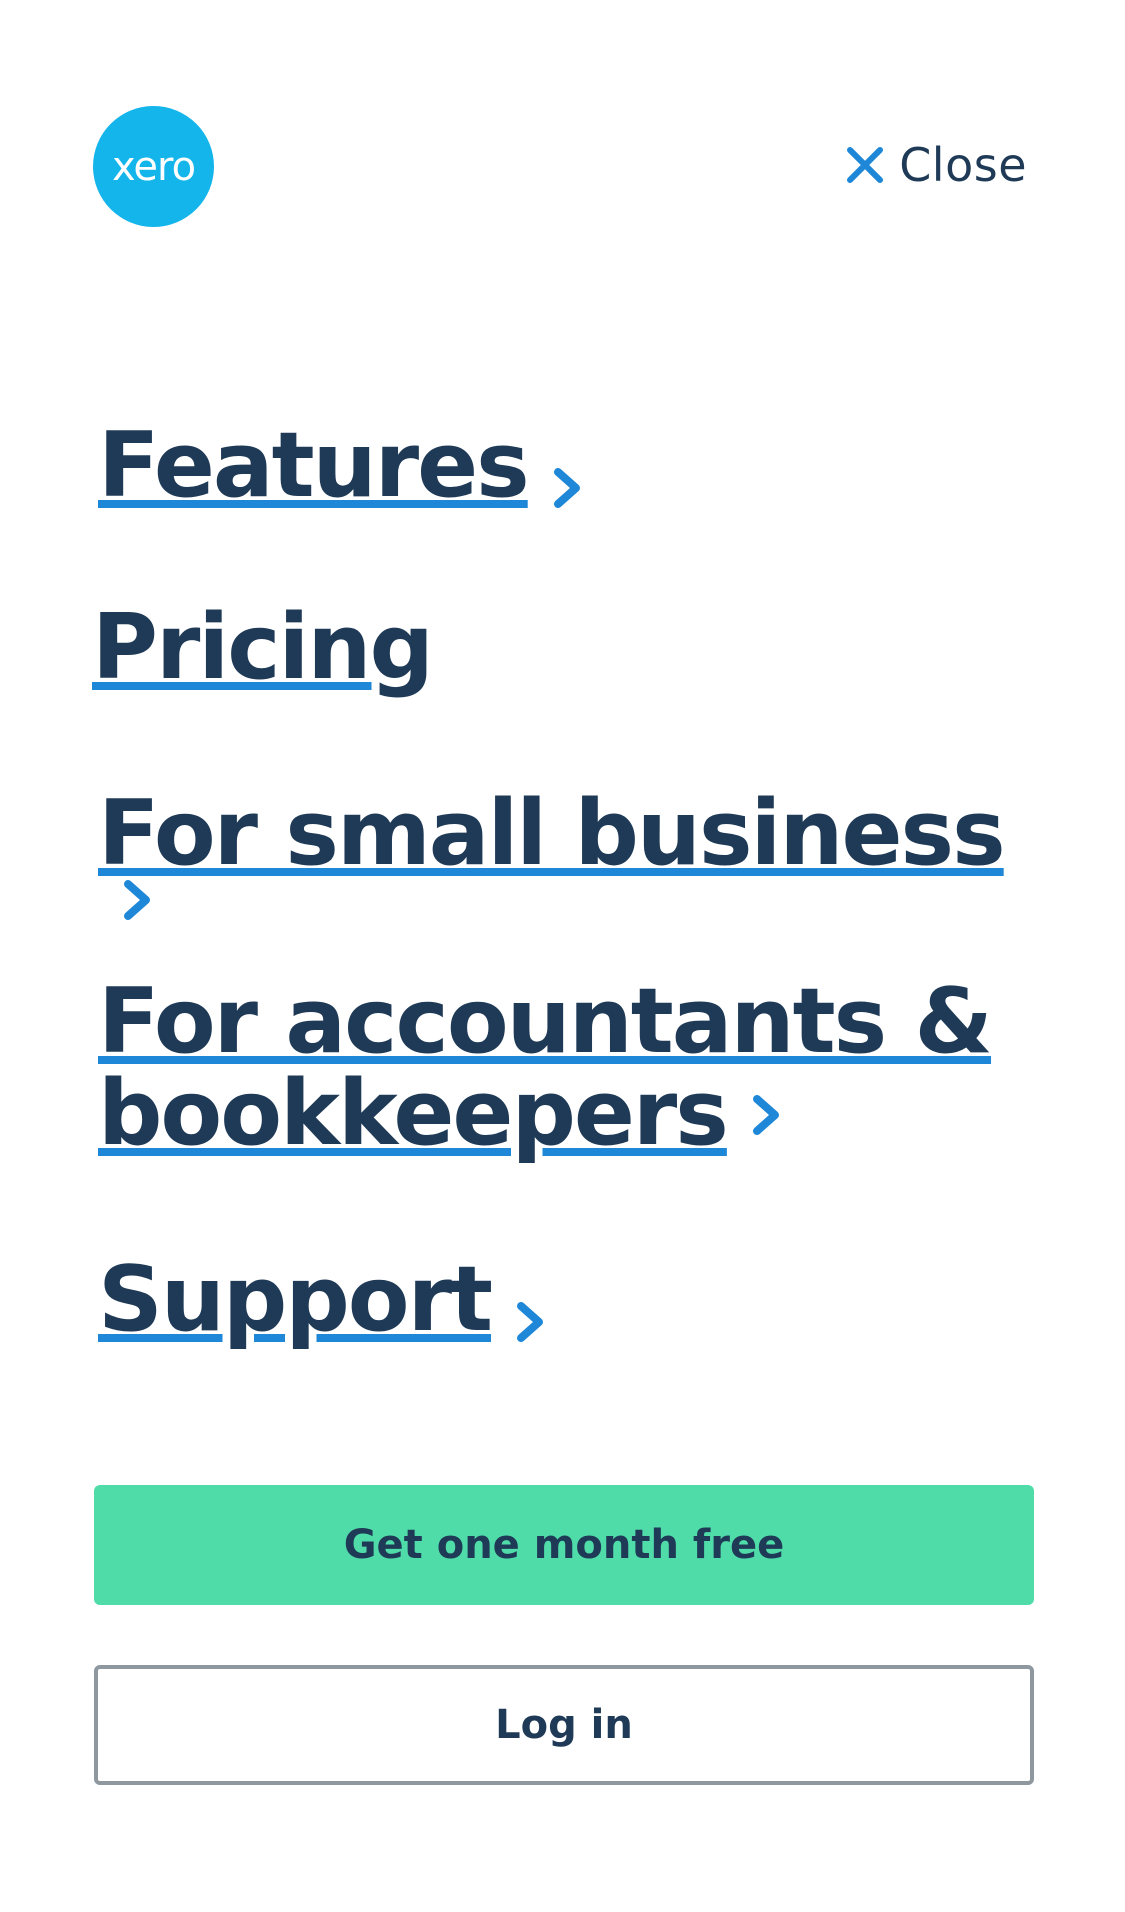 The width and height of the screenshot is (1125, 1912). What do you see at coordinates (564, 1545) in the screenshot?
I see `get-one-month-free-button: Get one month free` at bounding box center [564, 1545].